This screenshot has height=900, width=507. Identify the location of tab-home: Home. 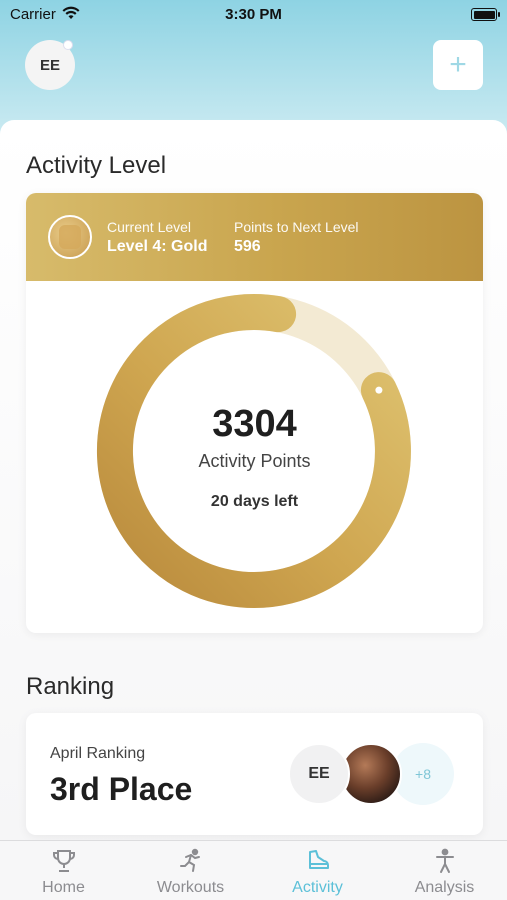
(63, 870).